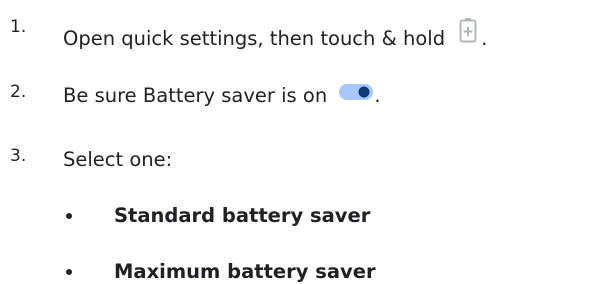 The height and width of the screenshot is (284, 601). What do you see at coordinates (245, 271) in the screenshot?
I see `option-maximum-battery-saver: Maximum battery saver` at bounding box center [245, 271].